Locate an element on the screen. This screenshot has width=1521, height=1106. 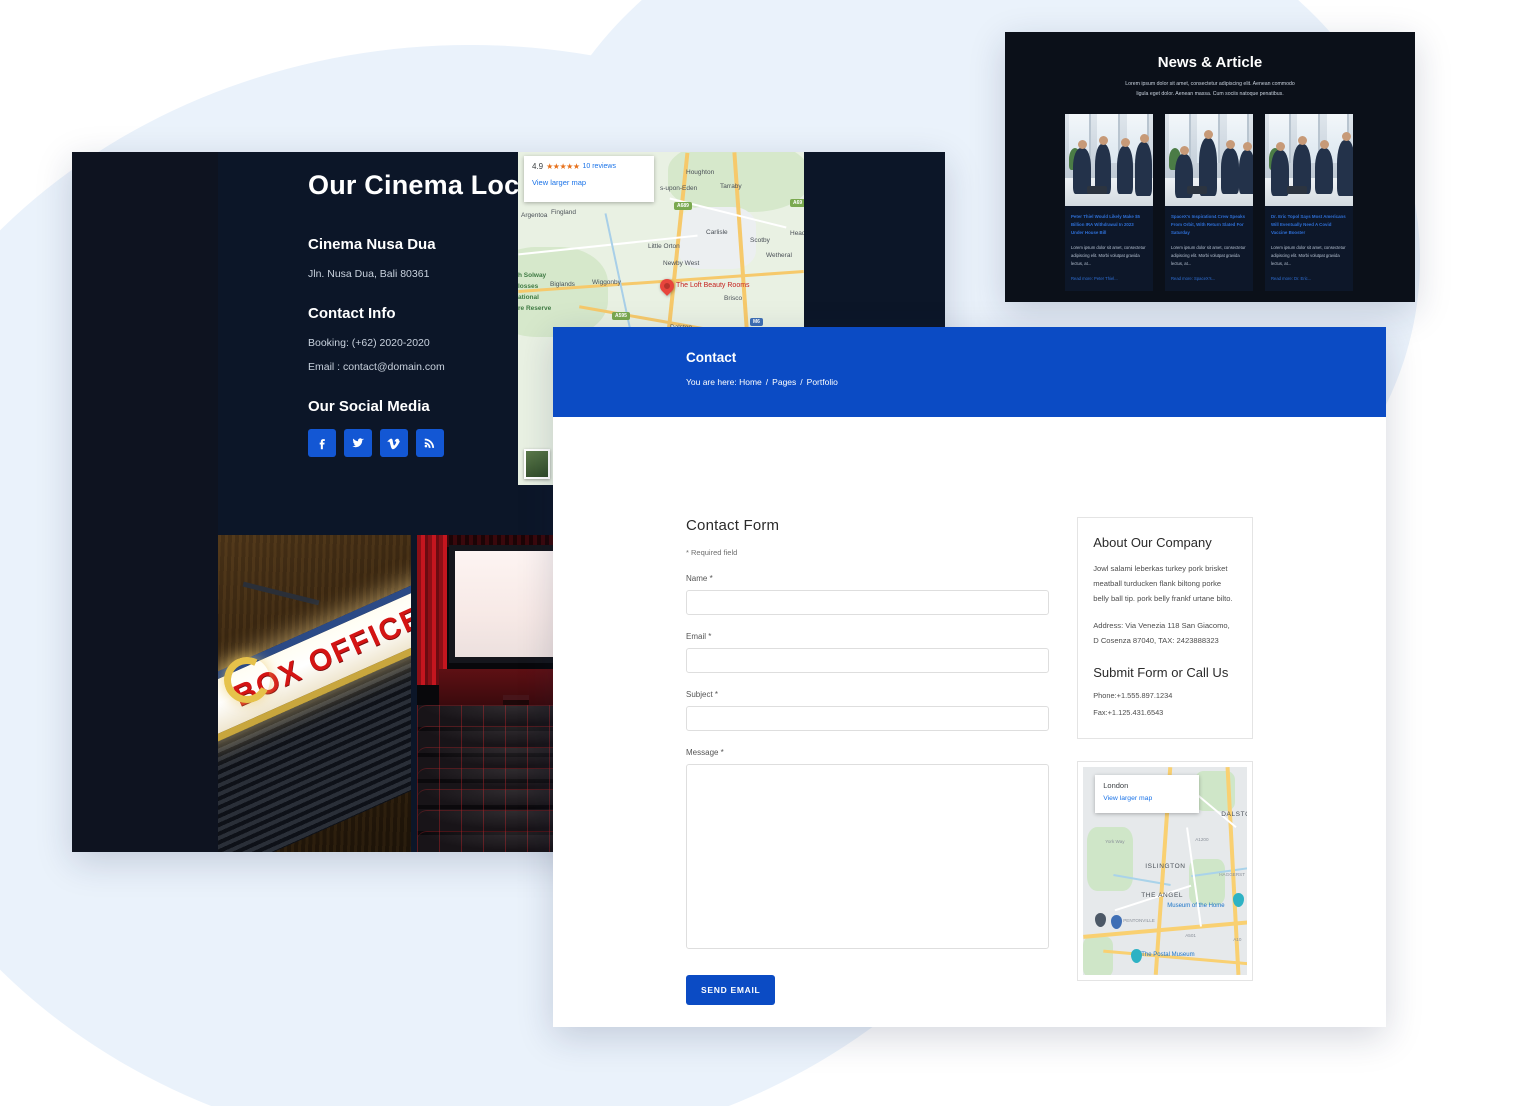
map-place-label: Carlisle is located at coordinates (717, 232).